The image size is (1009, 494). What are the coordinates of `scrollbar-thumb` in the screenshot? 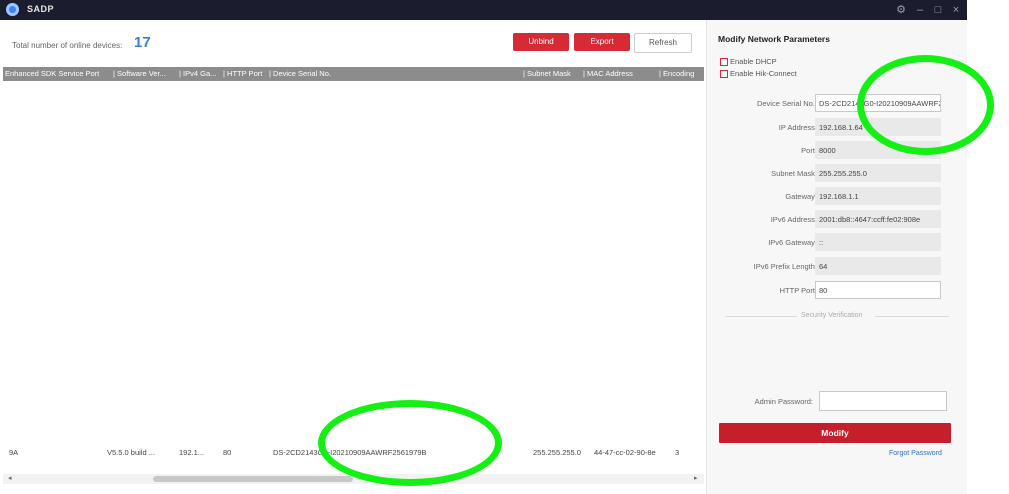 It's located at (253, 479).